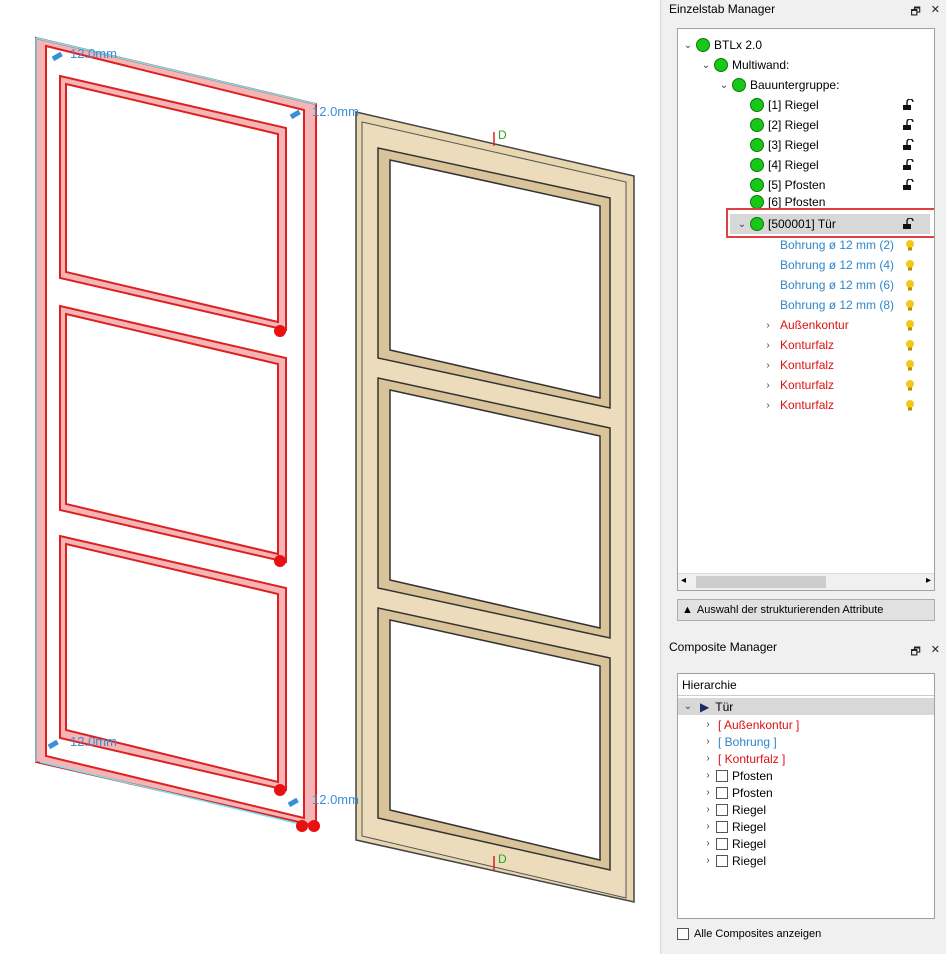 This screenshot has width=946, height=954. I want to click on composite-group: › [ Konturfalz ], so click(806, 758).